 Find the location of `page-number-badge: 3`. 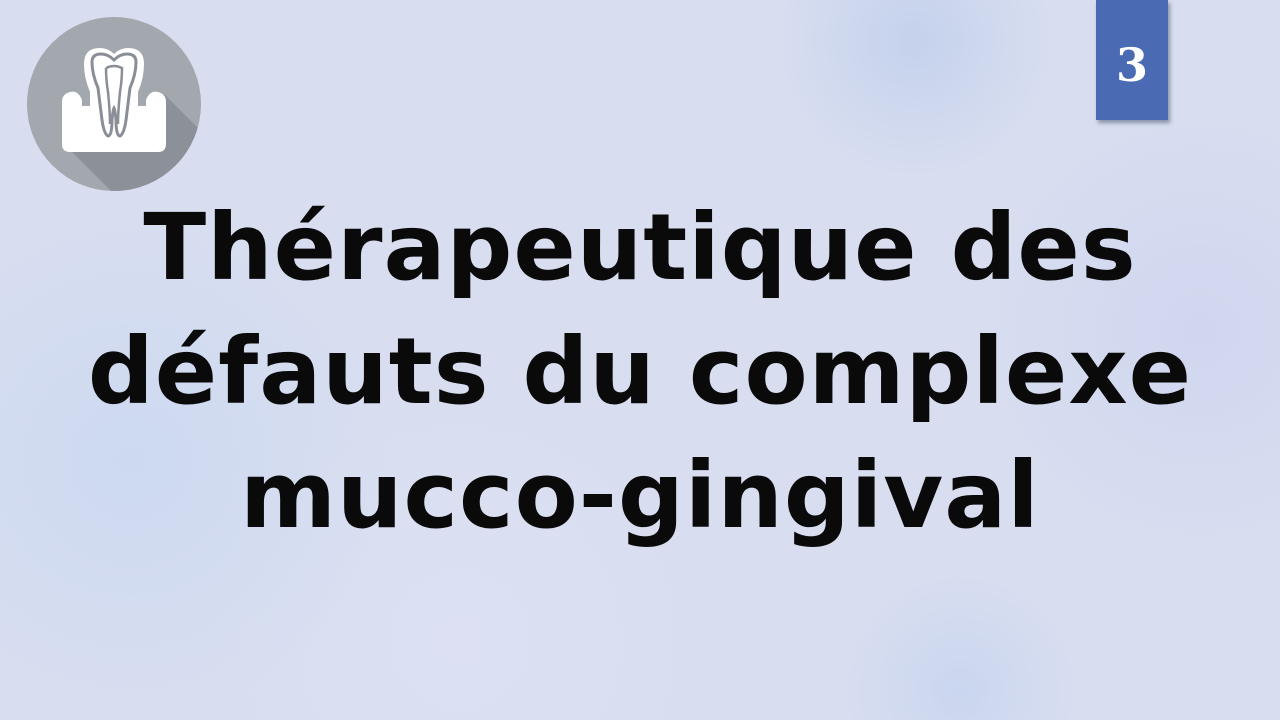

page-number-badge: 3 is located at coordinates (1132, 60).